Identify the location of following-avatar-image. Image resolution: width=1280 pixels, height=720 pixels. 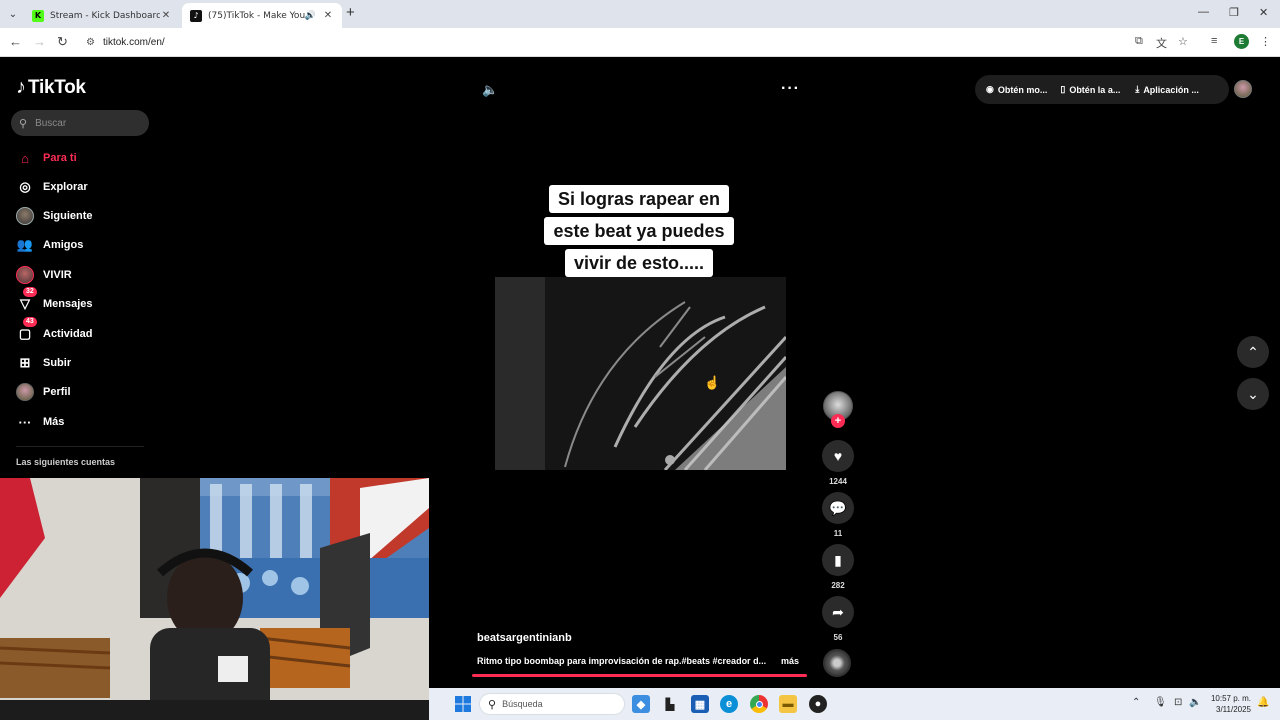
(25, 216).